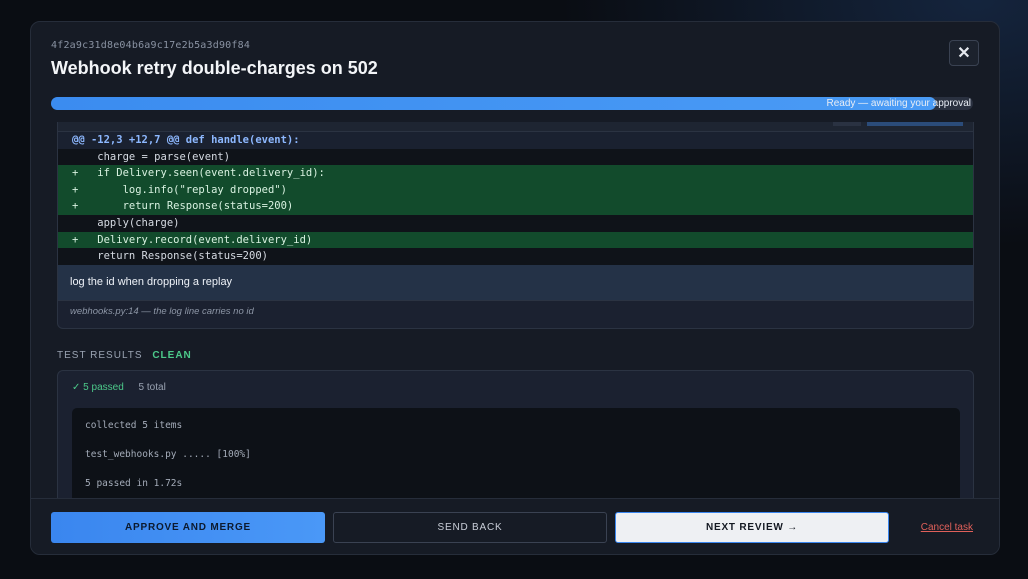  I want to click on diff-line-added: + return Response(status=200), so click(515, 206).